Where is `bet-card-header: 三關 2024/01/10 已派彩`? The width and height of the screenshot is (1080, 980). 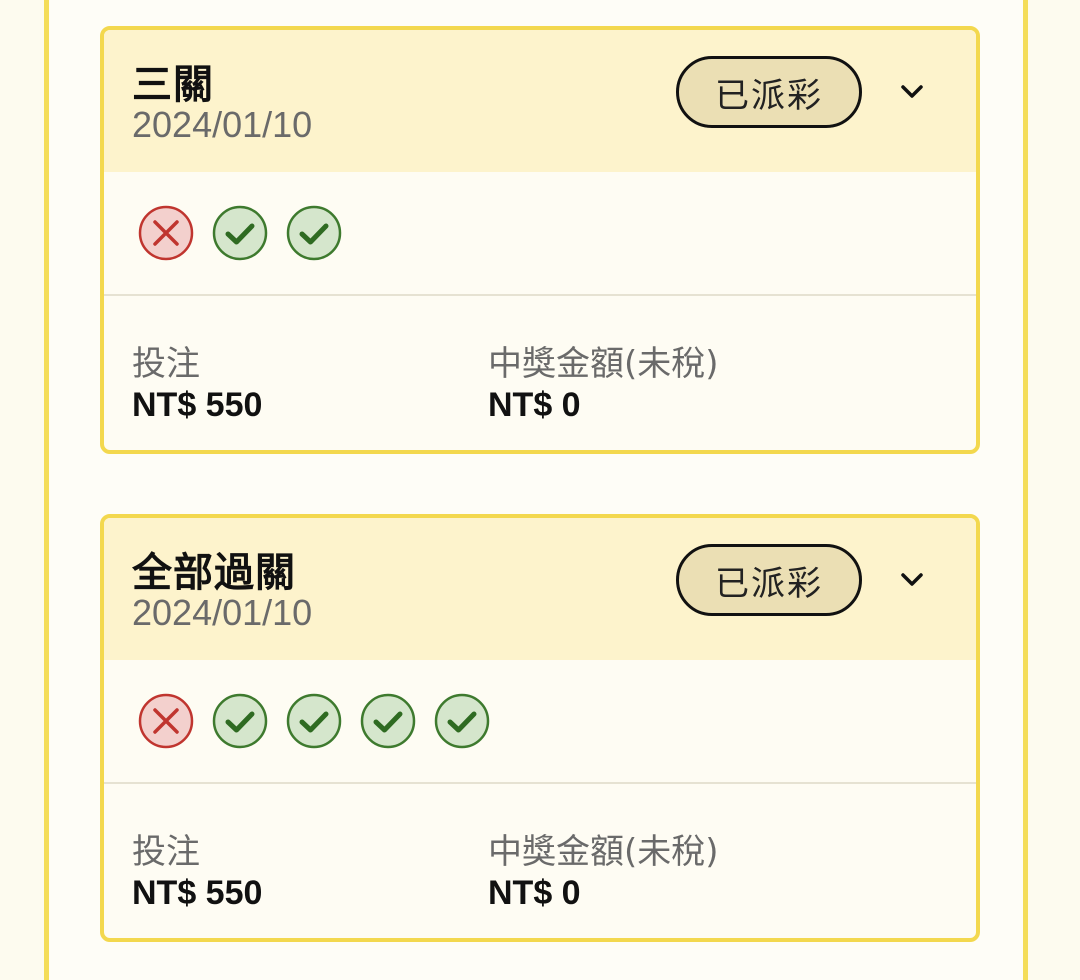
bet-card-header: 三關 2024/01/10 已派彩 is located at coordinates (540, 101).